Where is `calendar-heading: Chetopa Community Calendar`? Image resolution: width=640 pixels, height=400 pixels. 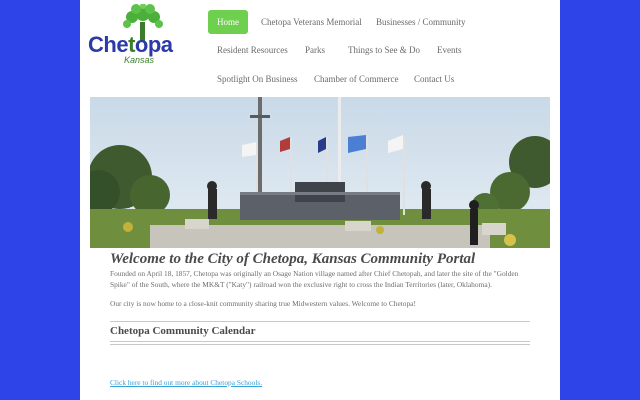
calendar-heading: Chetopa Community Calendar is located at coordinates (183, 331).